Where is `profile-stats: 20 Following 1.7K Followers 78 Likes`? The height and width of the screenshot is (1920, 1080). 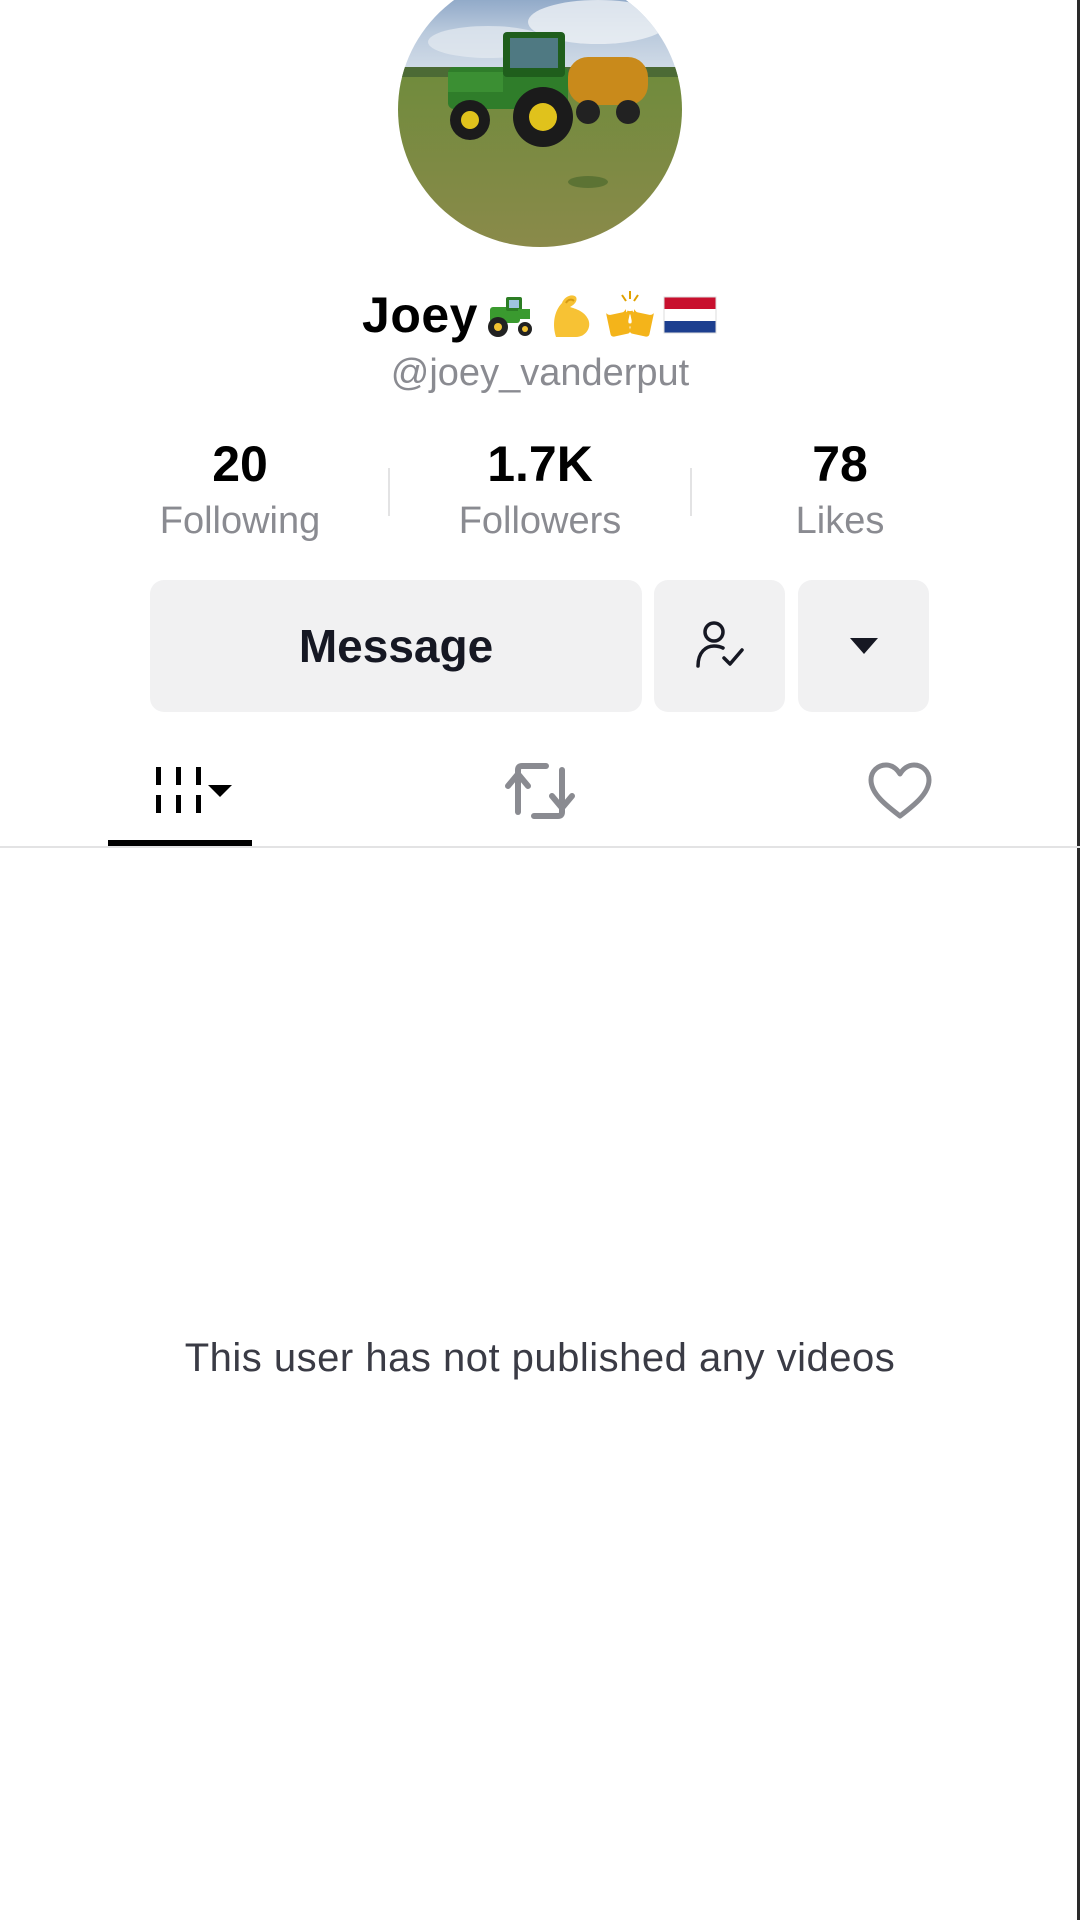 profile-stats: 20 Following 1.7K Followers 78 Likes is located at coordinates (540, 492).